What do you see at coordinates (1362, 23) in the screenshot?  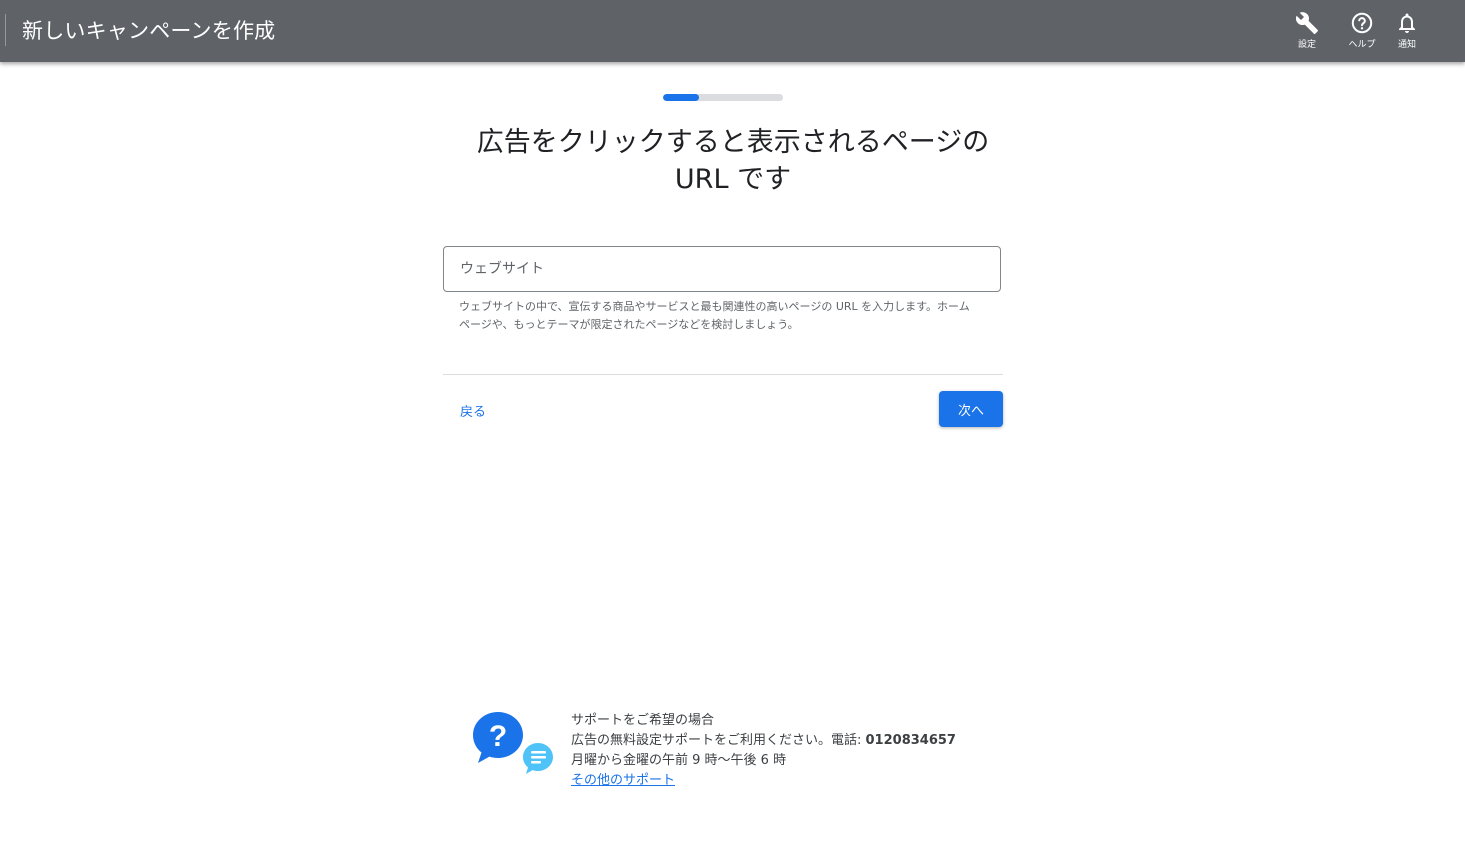 I see `help-circle-icon` at bounding box center [1362, 23].